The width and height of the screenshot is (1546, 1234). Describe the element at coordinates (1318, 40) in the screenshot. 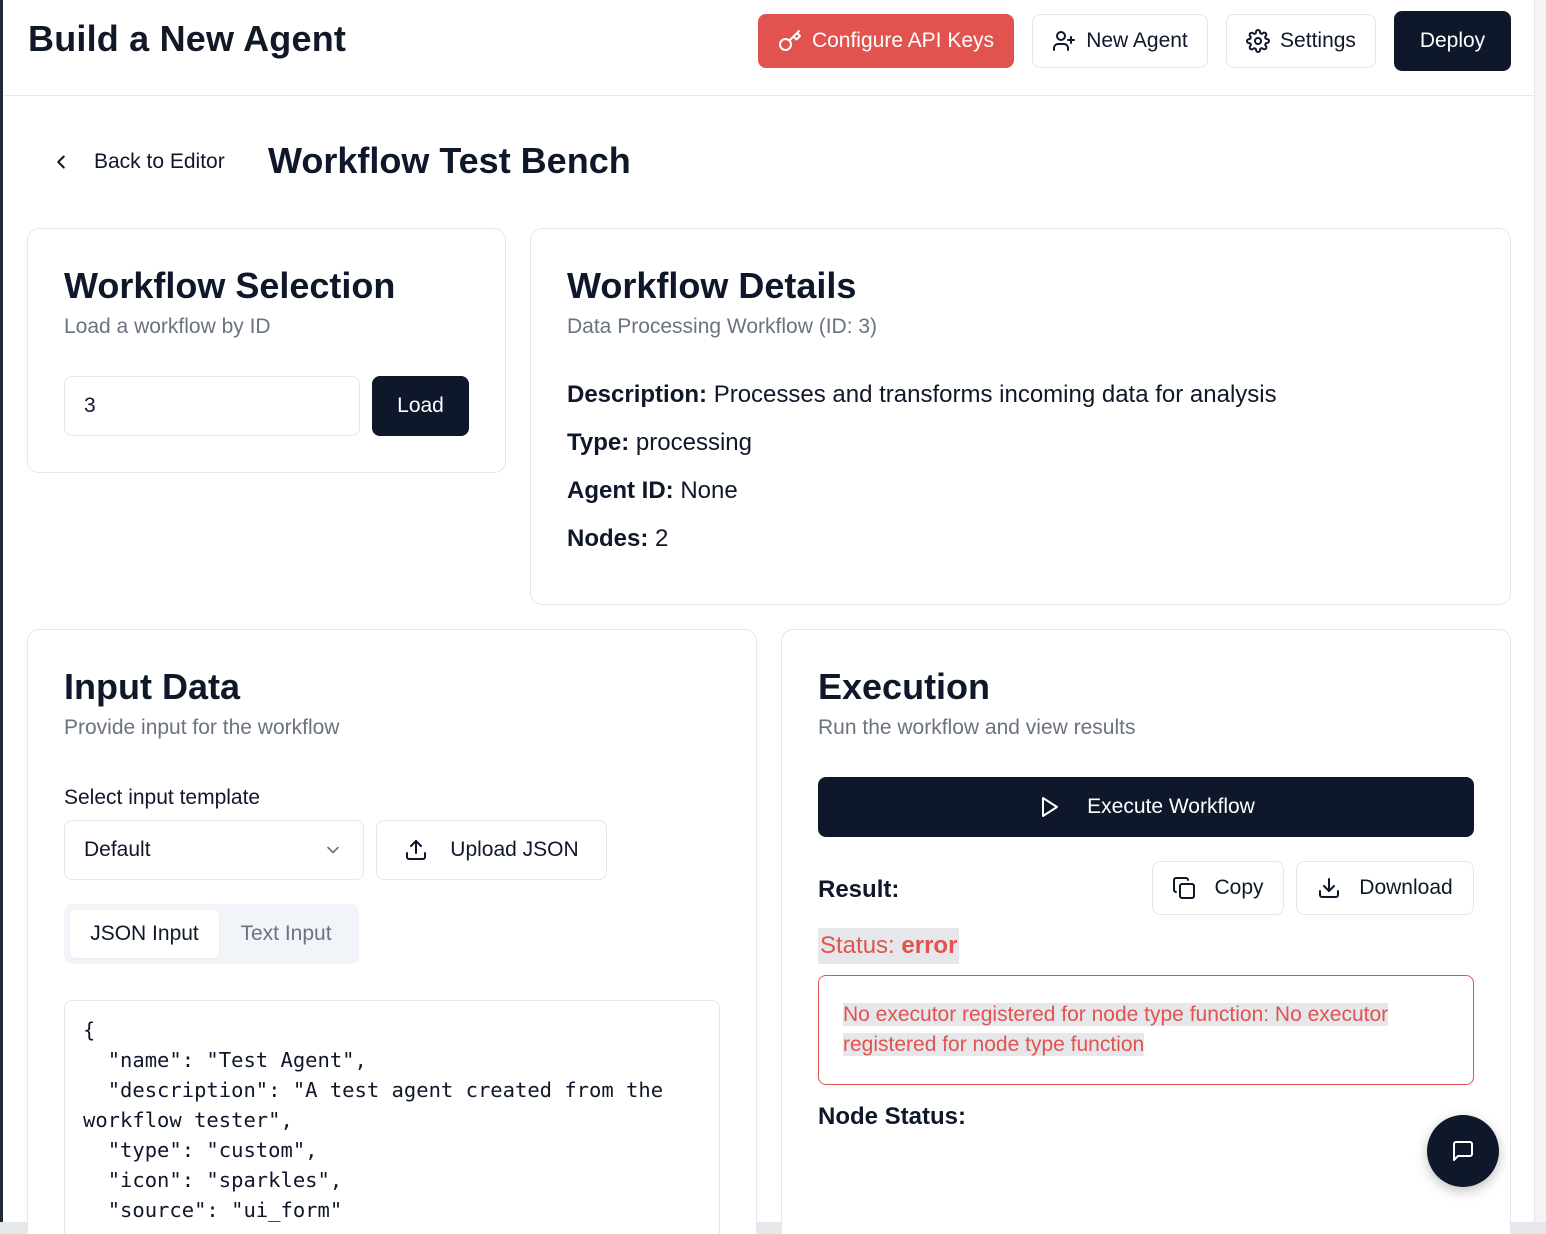

I see `settings-label: Settings` at that location.